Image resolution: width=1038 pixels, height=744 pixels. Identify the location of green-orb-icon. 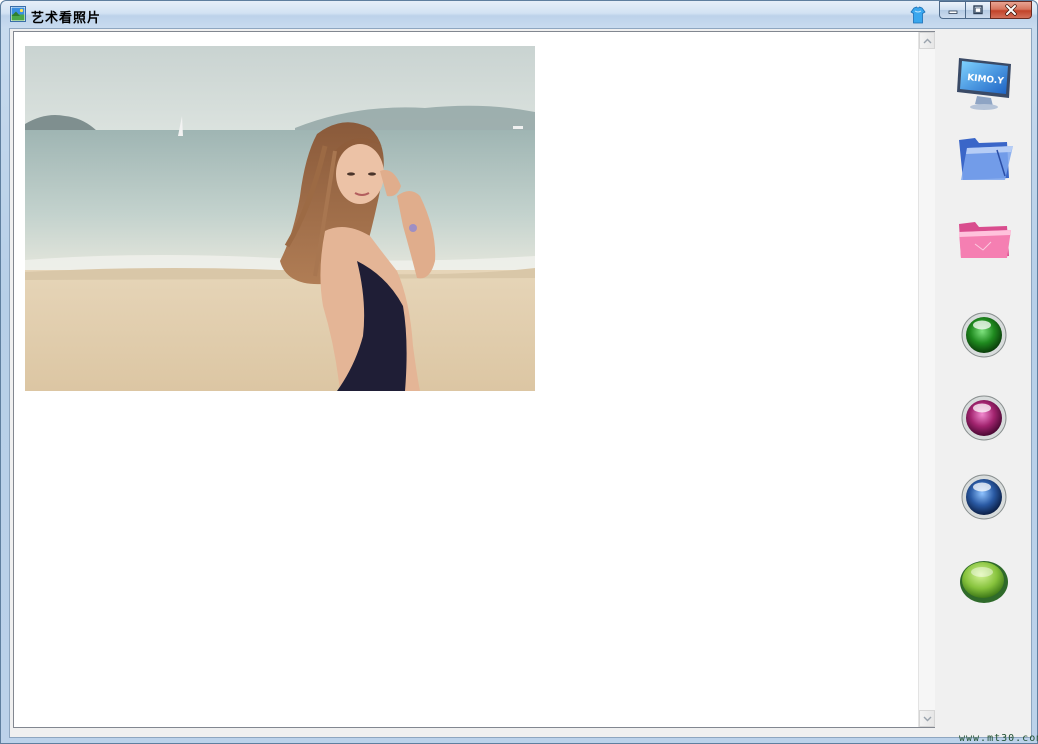
(984, 335).